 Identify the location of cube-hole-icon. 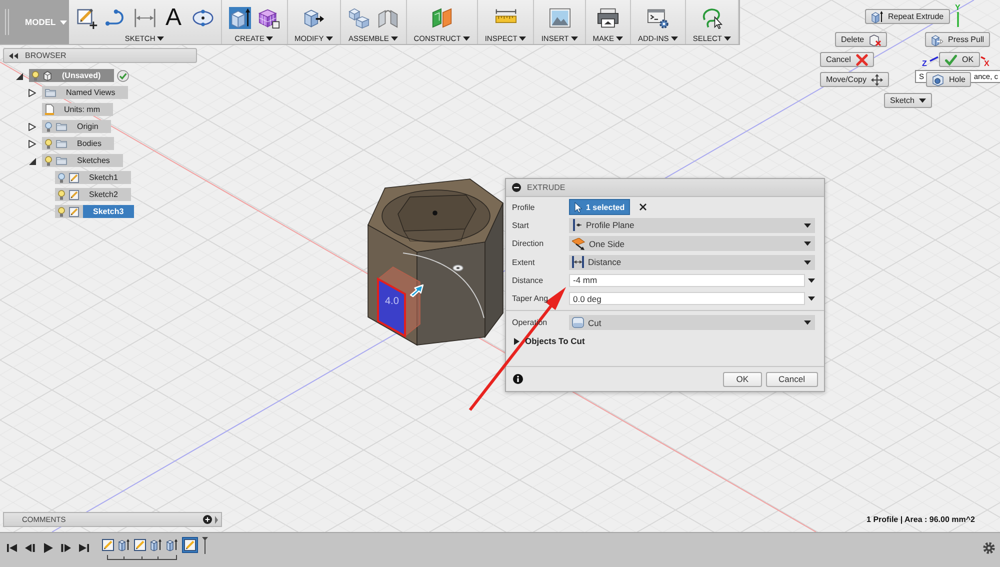
(938, 80).